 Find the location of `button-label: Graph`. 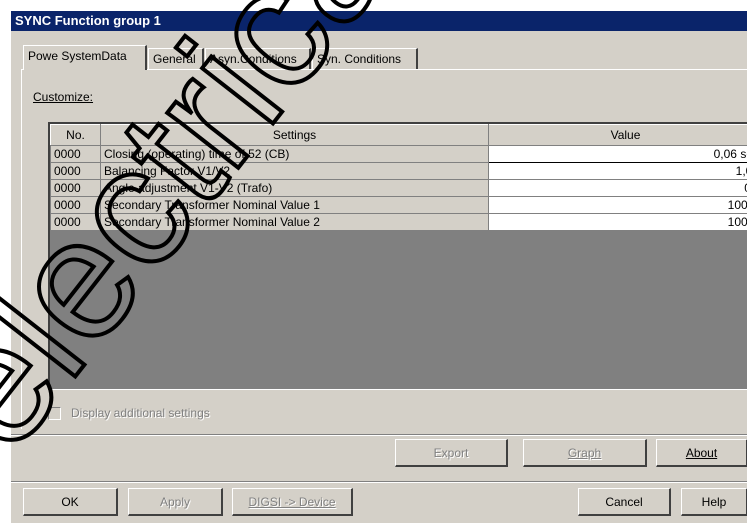

button-label: Graph is located at coordinates (584, 453).